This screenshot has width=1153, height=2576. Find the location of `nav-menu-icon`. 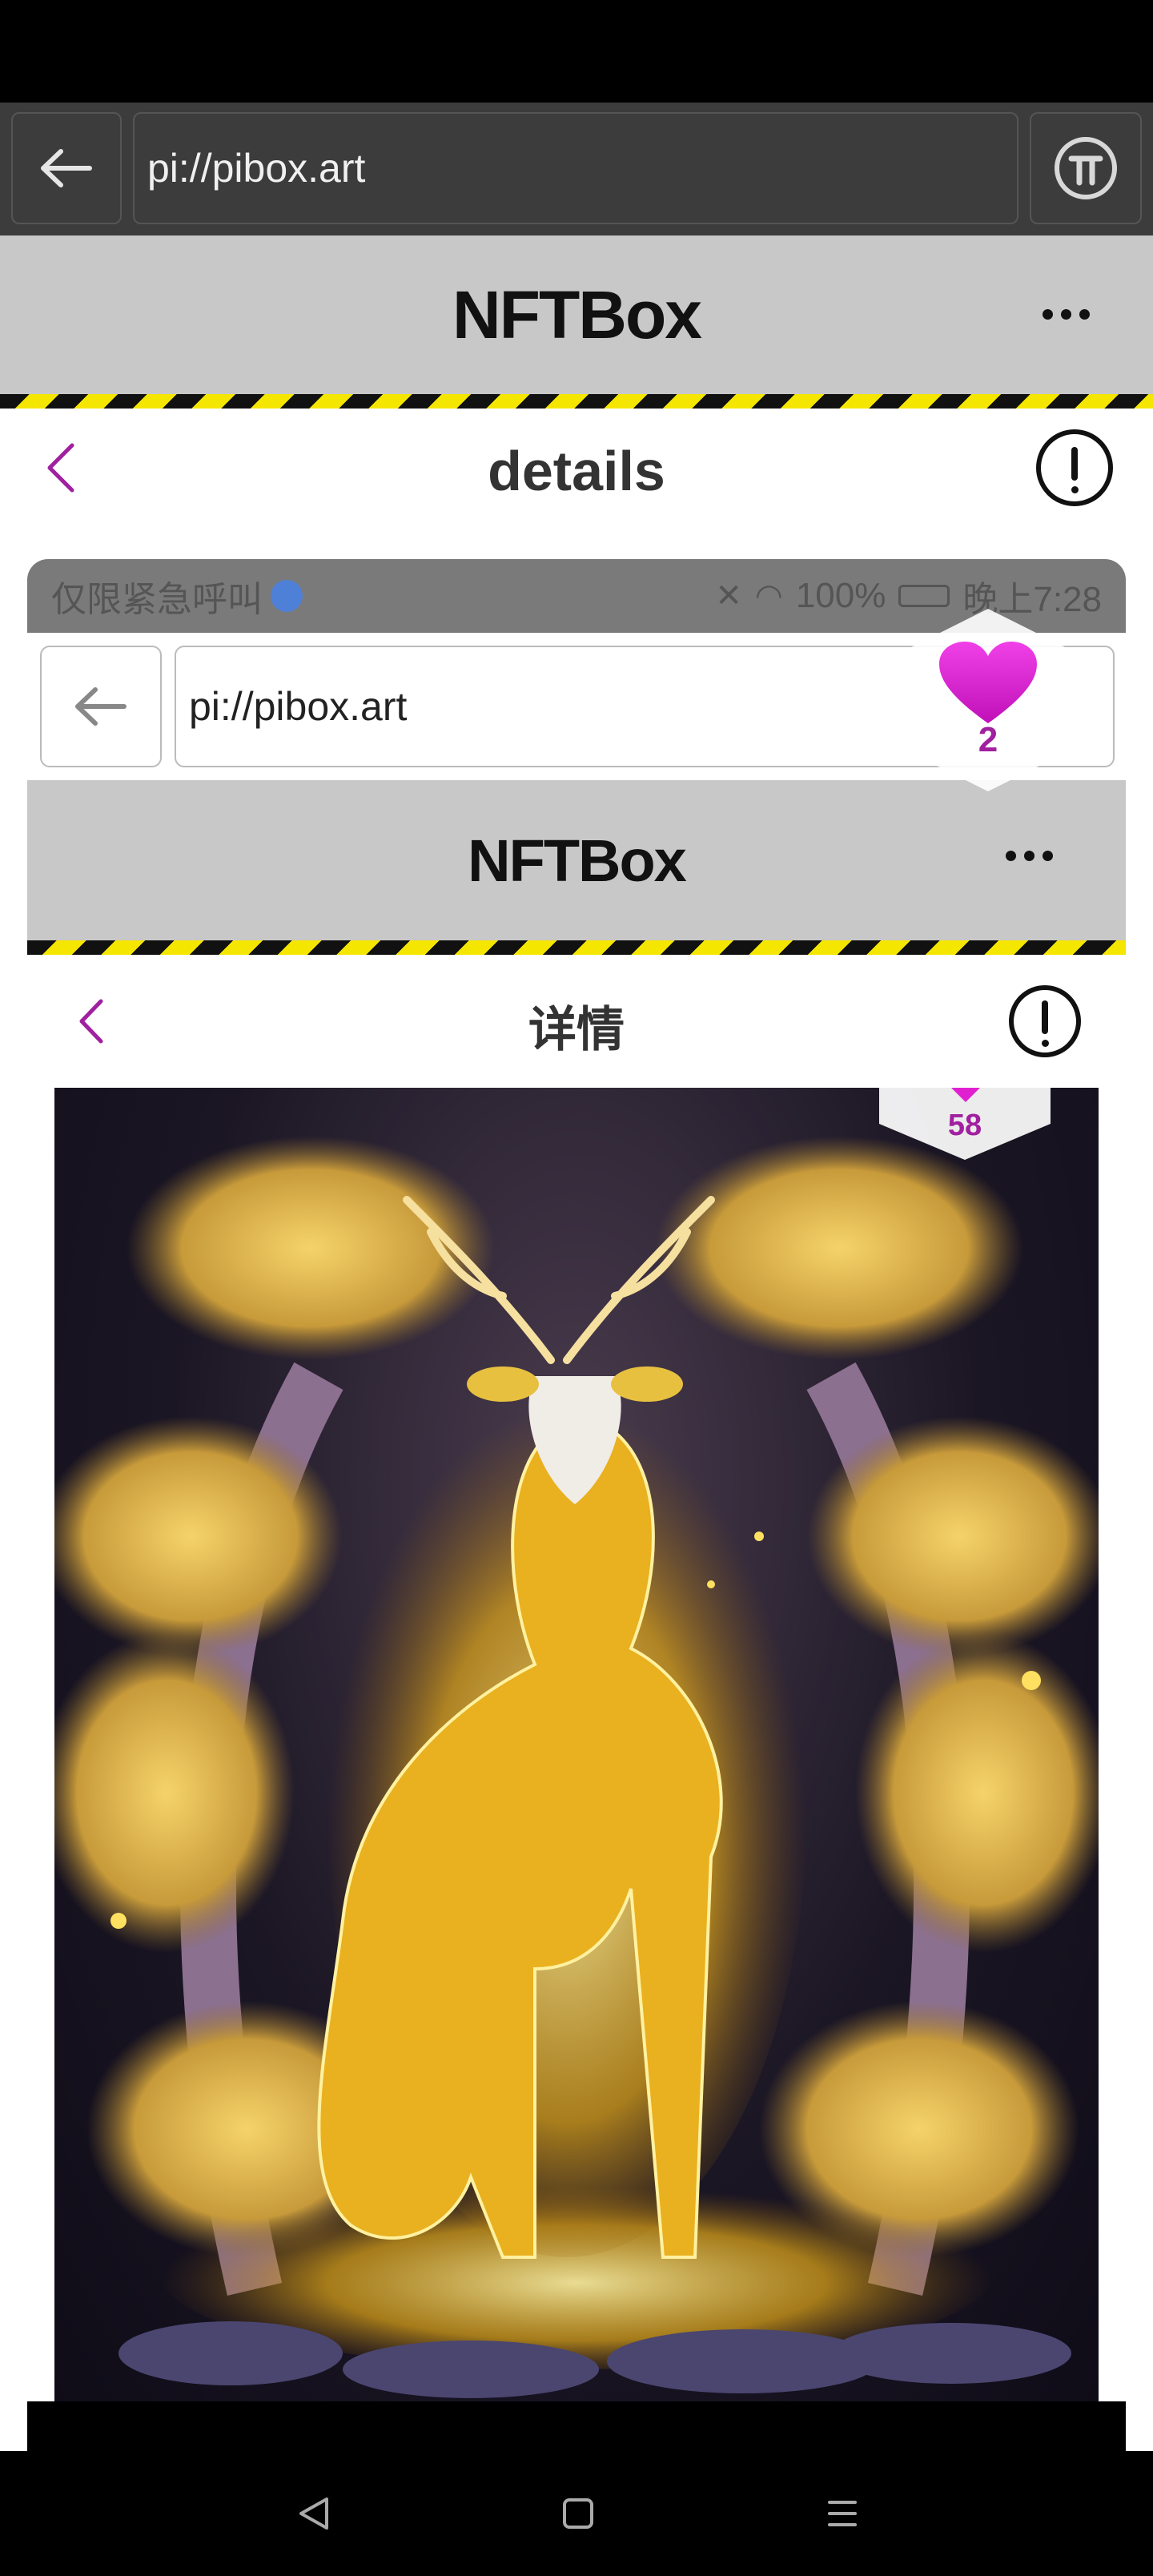

nav-menu-icon is located at coordinates (842, 2513).